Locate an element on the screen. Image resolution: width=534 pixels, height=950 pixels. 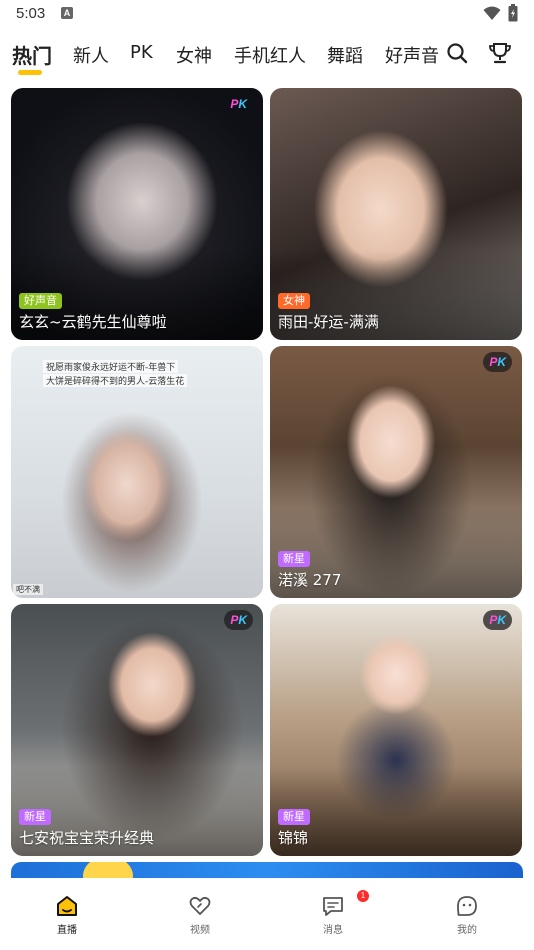
gift-message: 祝愿雨家俊永远好运不断-年兽下 is located at coordinates (111, 366).